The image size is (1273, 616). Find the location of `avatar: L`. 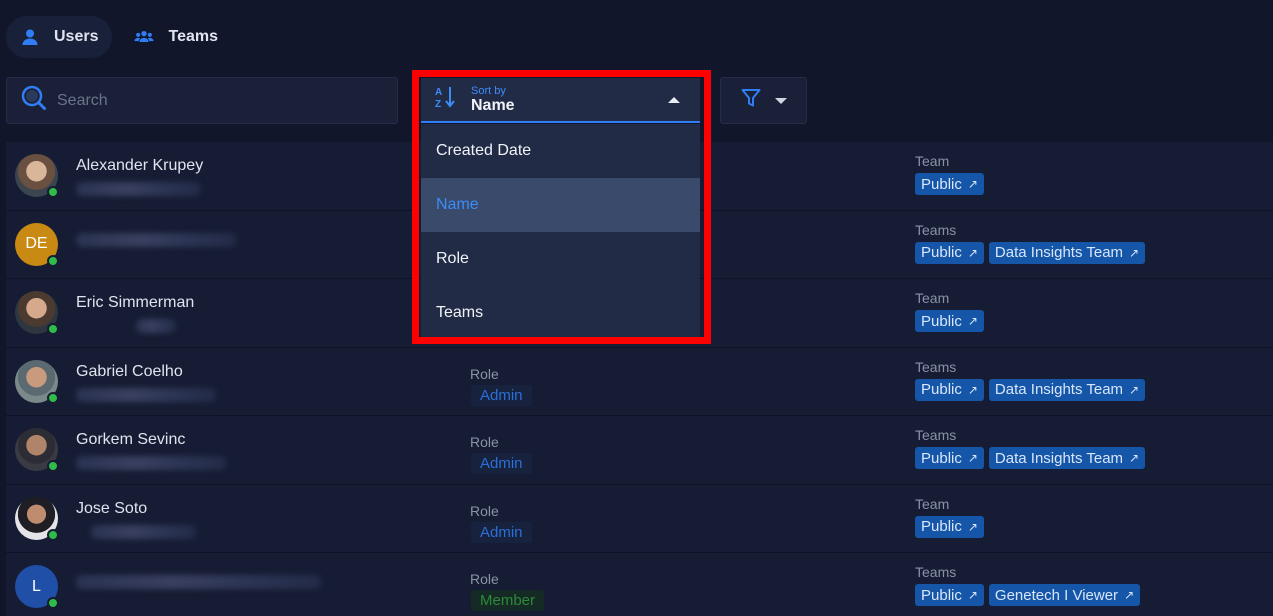

avatar: L is located at coordinates (37, 587).